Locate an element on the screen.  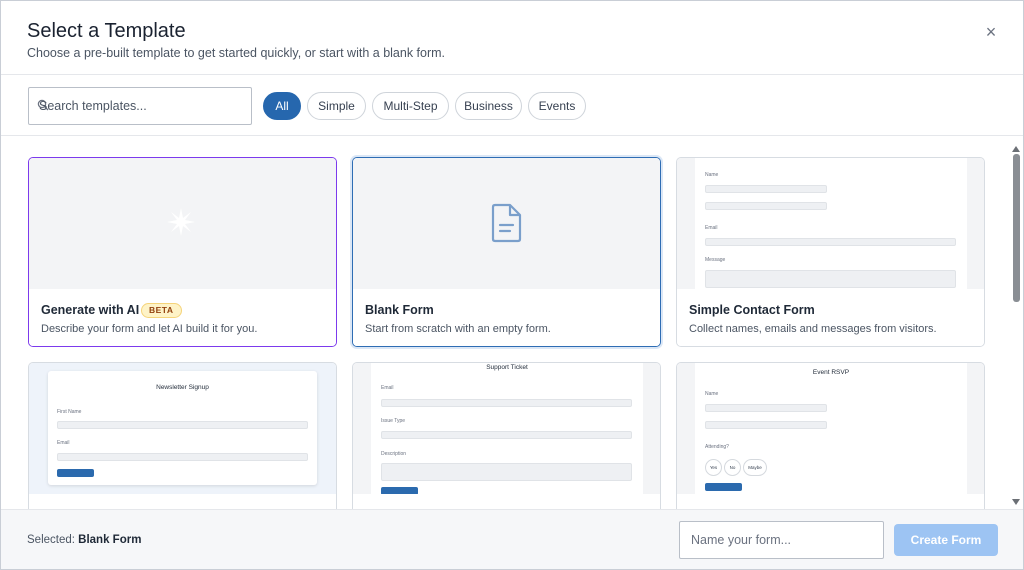
form-preview: Name Email Message is located at coordinates (831, 223).